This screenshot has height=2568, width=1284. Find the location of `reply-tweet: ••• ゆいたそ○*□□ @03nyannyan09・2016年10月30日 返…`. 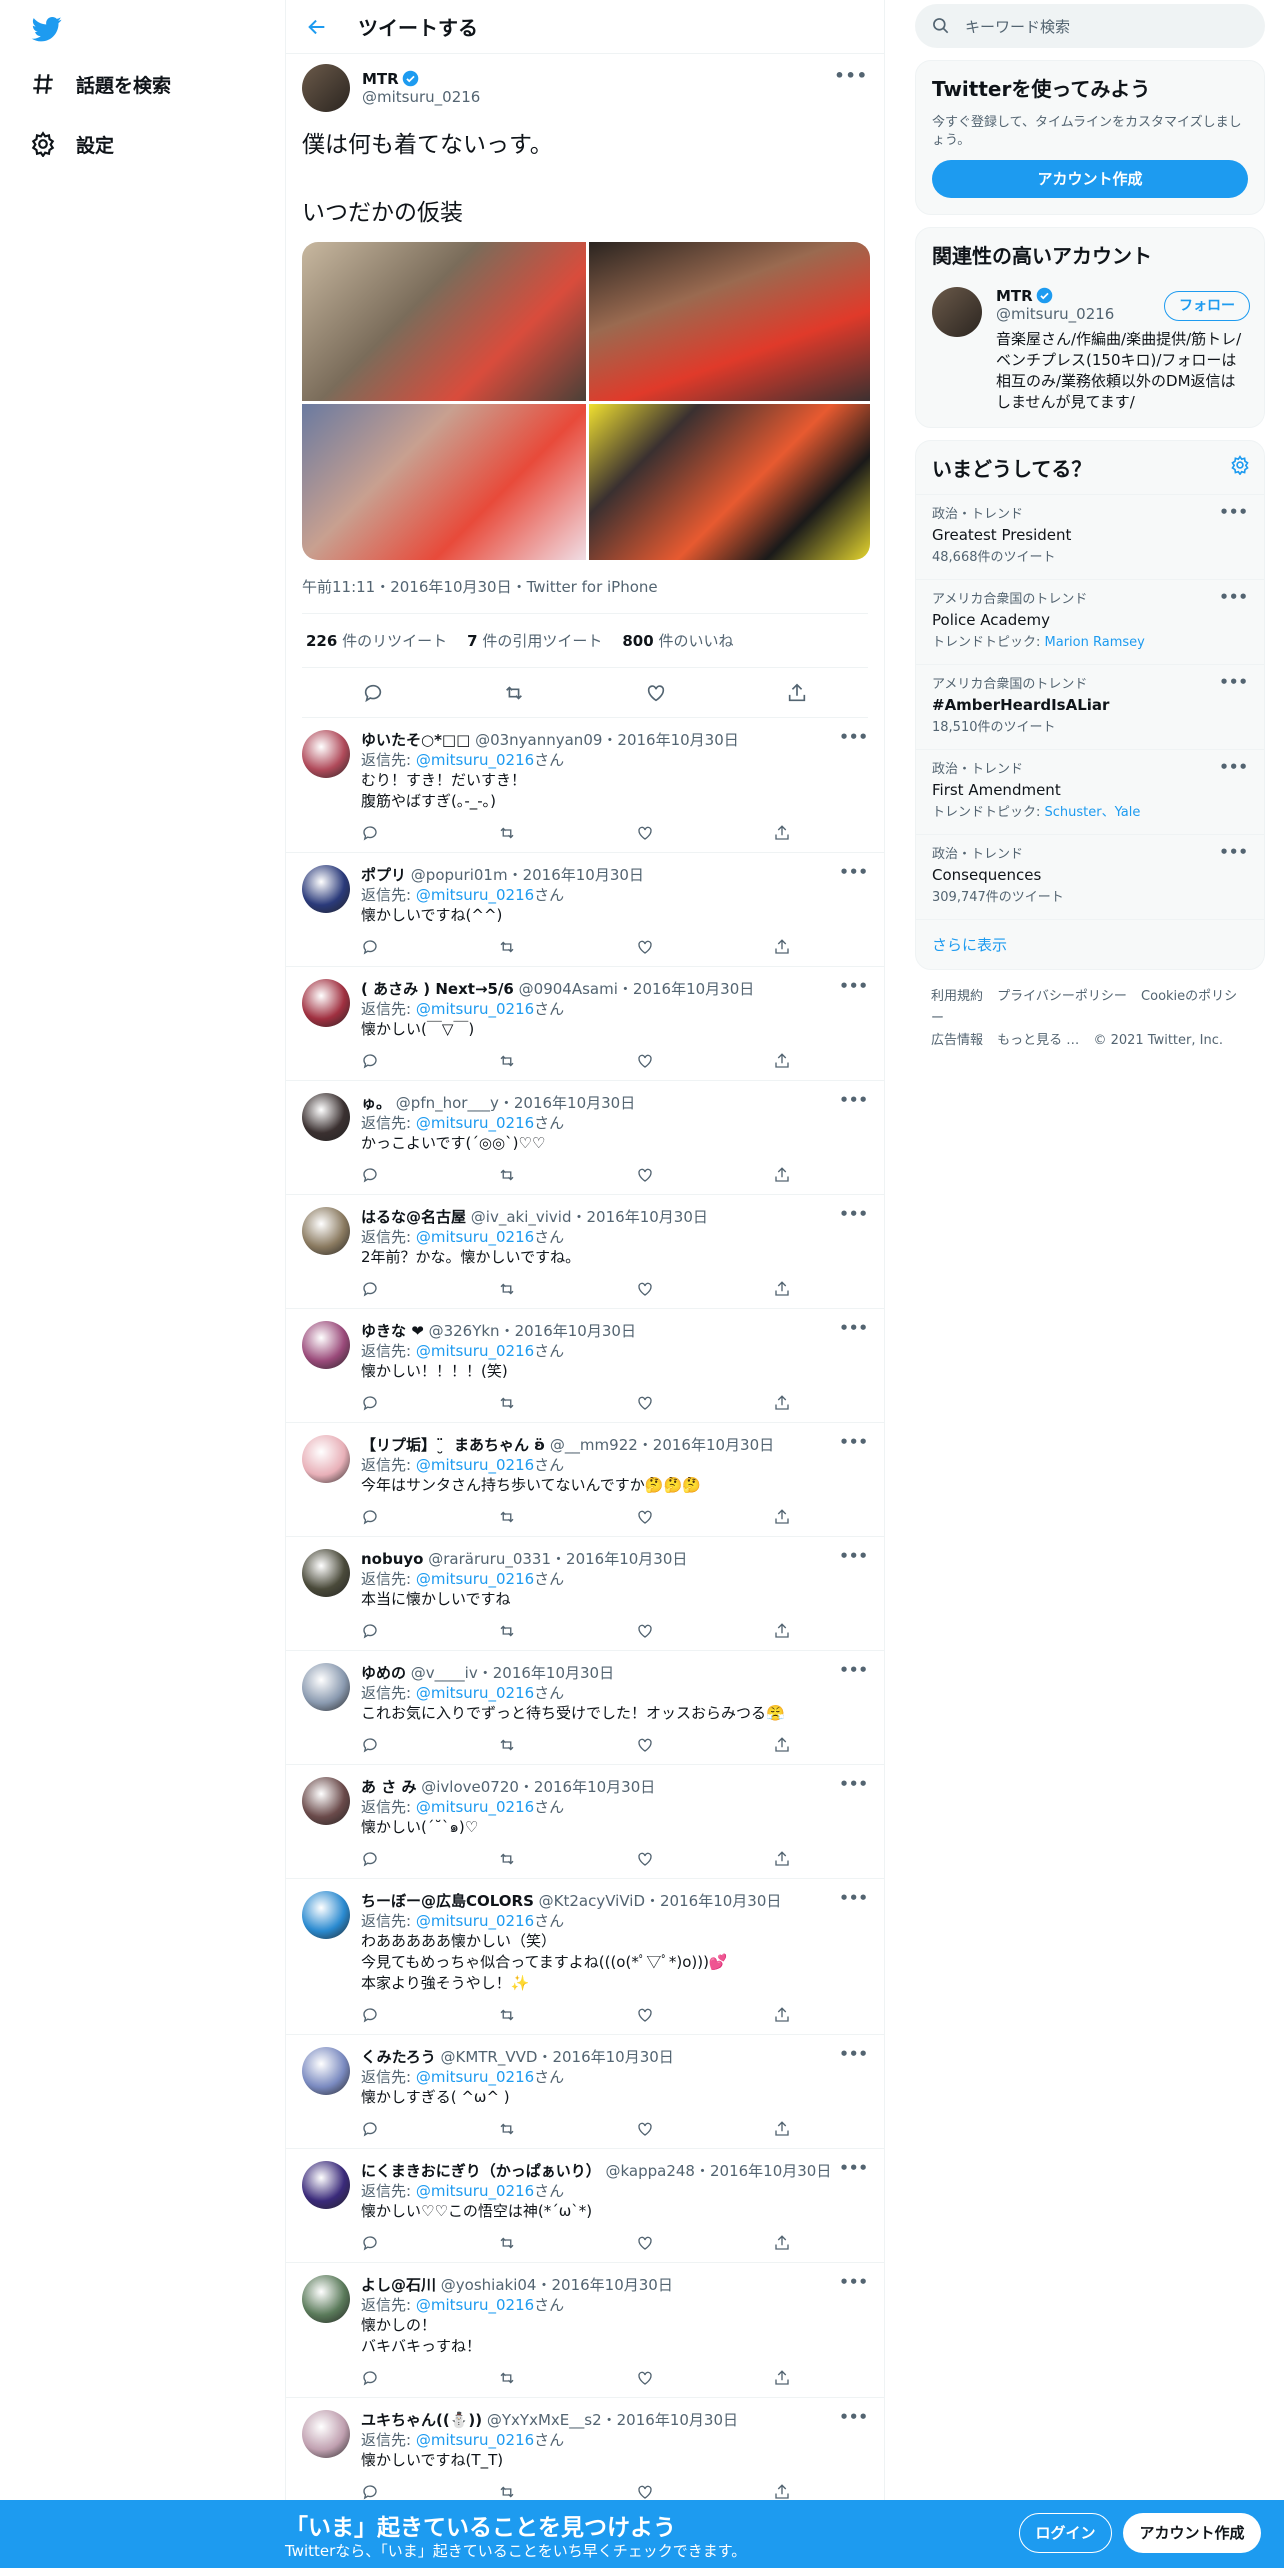

reply-tweet: ••• ゆいたそ○*□□ @03nyannyan09・2016年10月30日 返… is located at coordinates (585, 785).